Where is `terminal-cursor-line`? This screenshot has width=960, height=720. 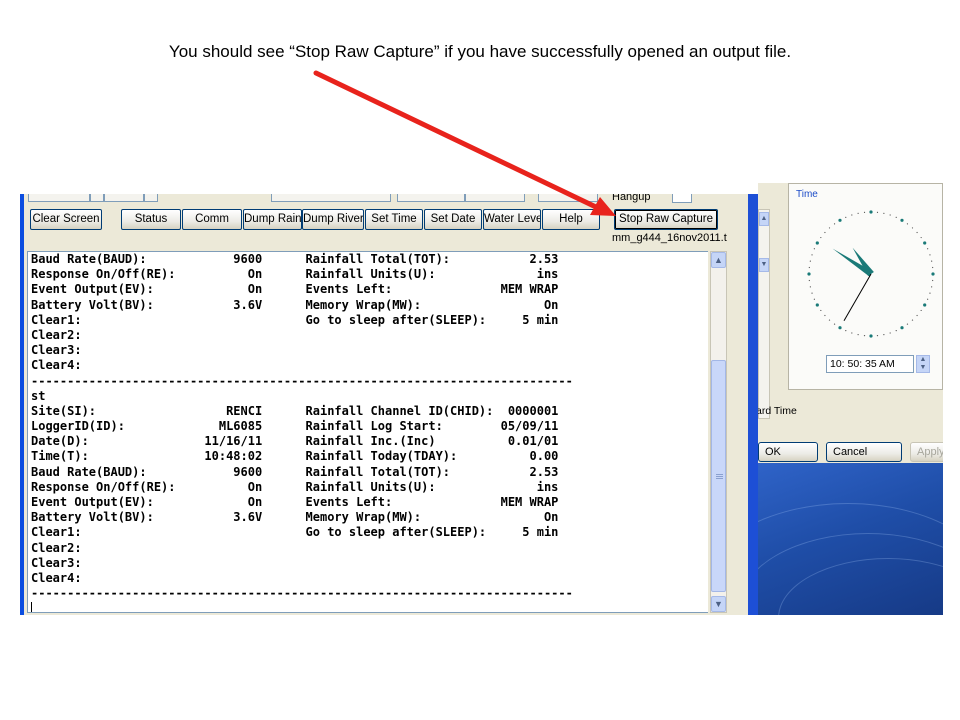 terminal-cursor-line is located at coordinates (368, 606).